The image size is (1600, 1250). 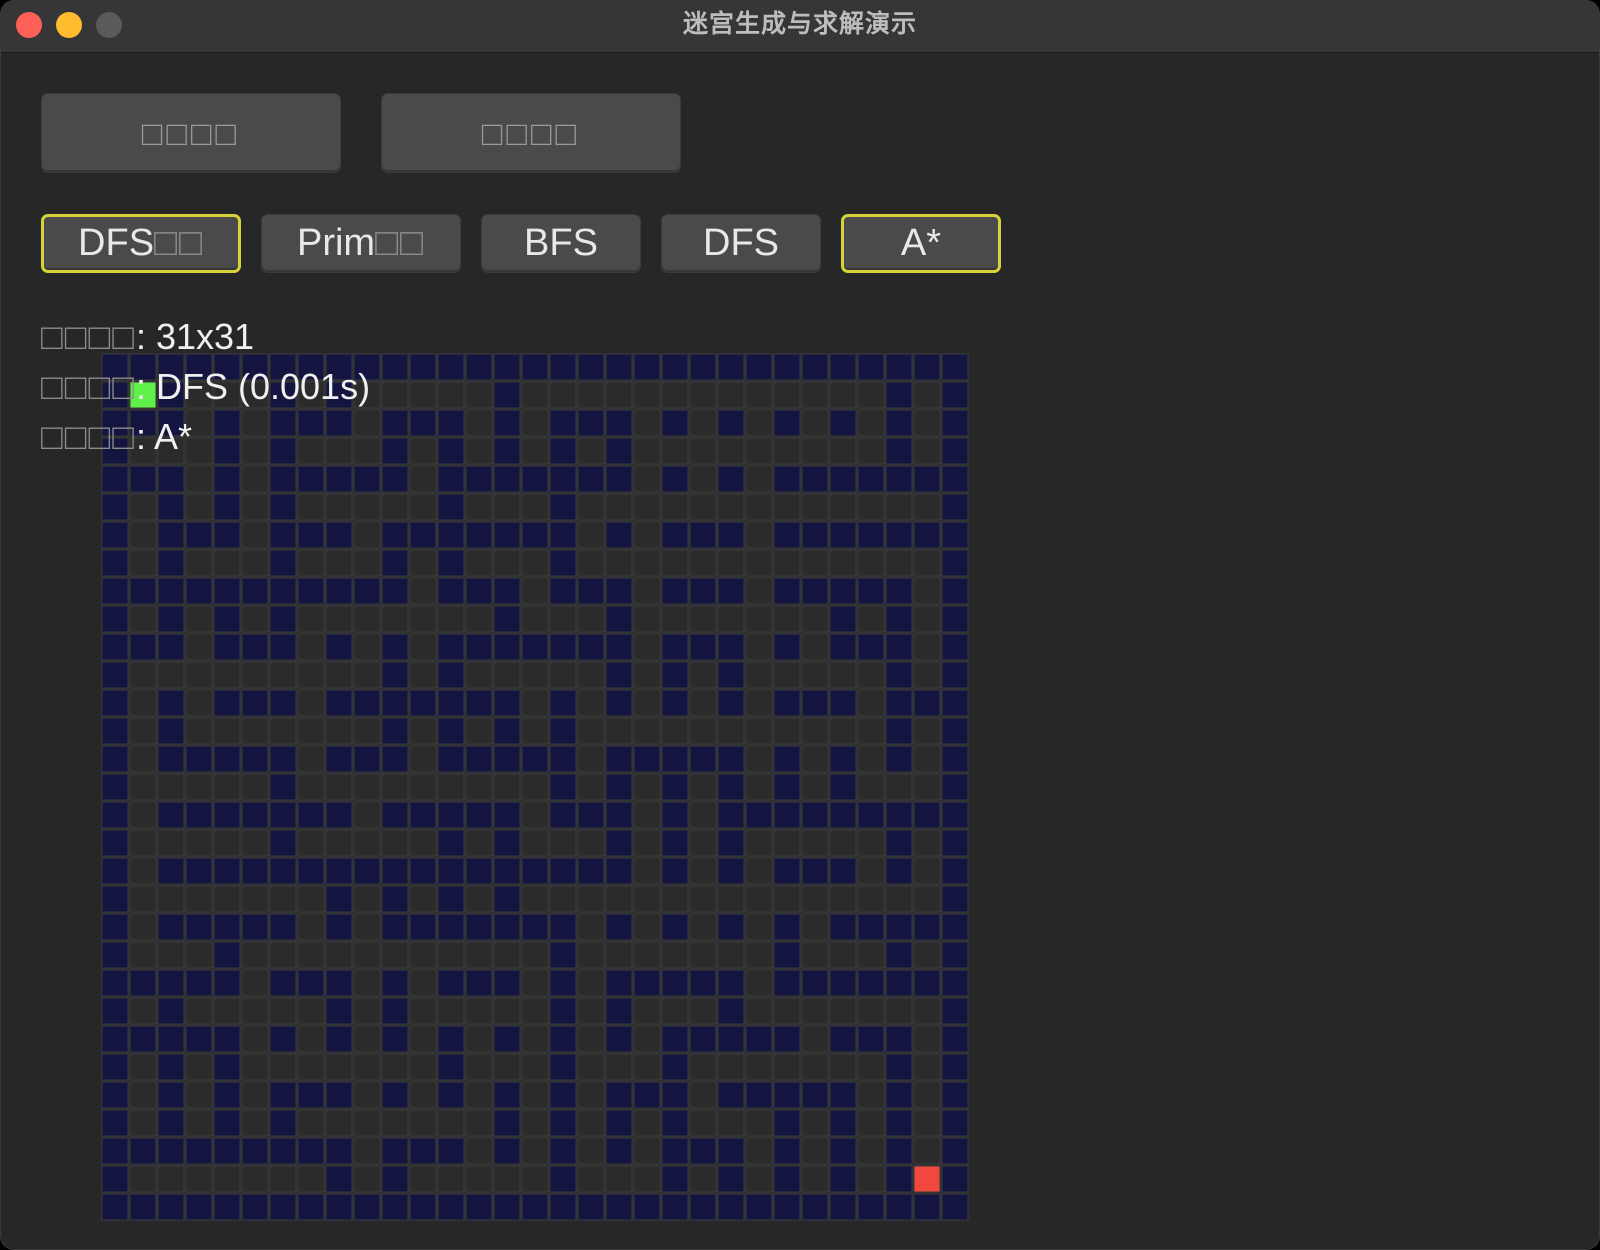 I want to click on astar-solve-button: A*, so click(x=921, y=243).